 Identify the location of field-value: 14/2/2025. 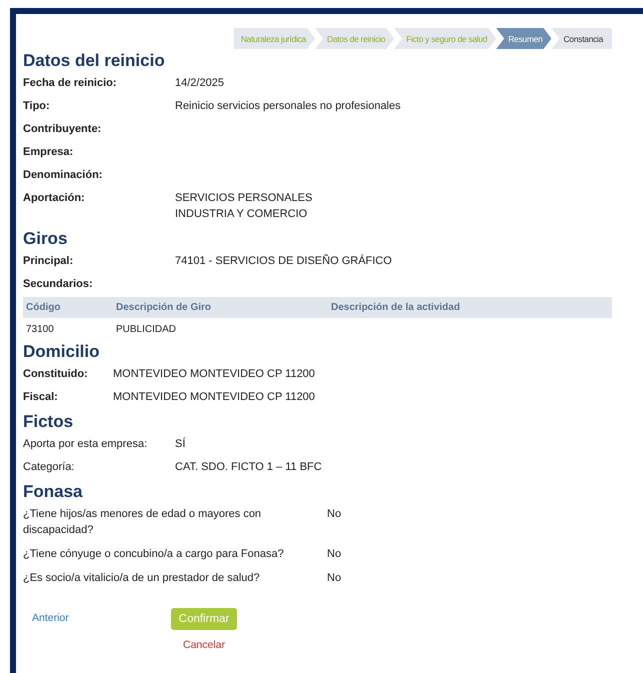
(200, 83).